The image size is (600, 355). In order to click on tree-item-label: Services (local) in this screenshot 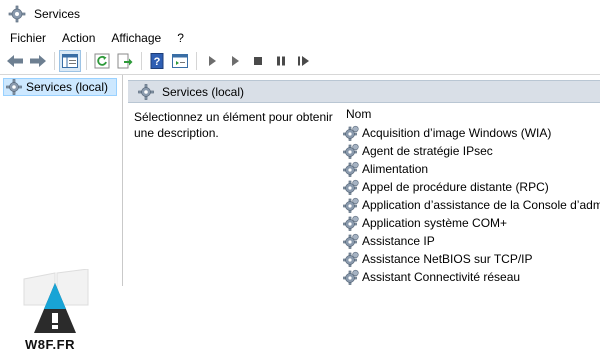, I will do `click(67, 87)`.